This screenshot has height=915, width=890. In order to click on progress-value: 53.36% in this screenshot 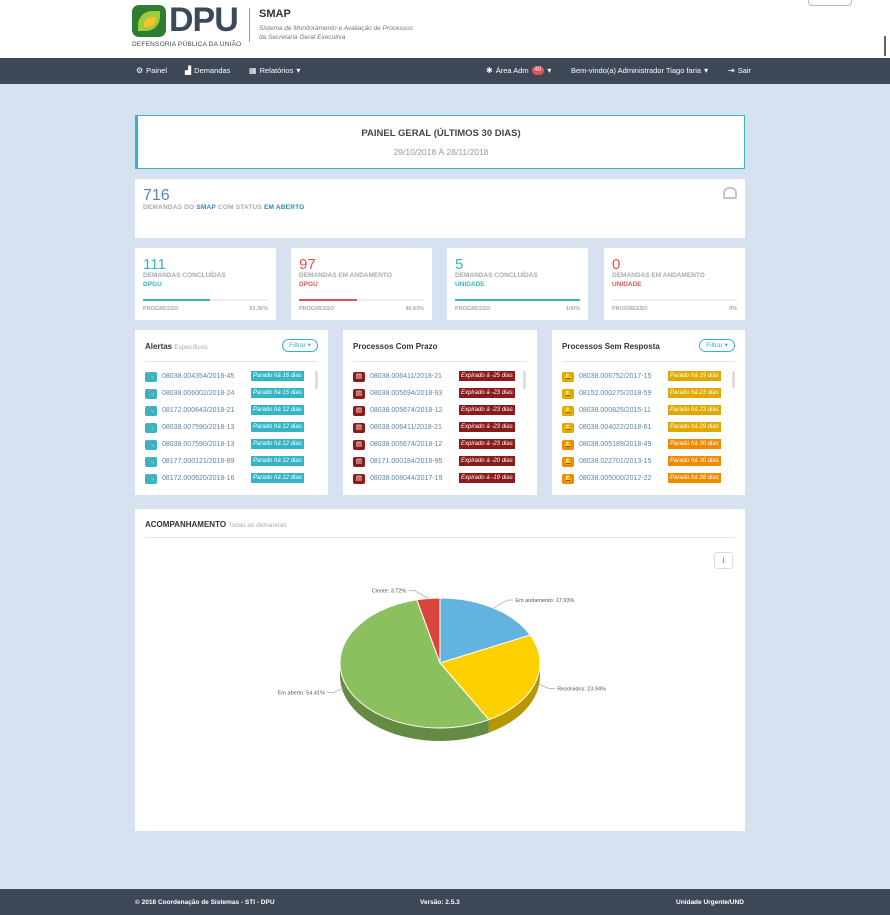, I will do `click(258, 309)`.